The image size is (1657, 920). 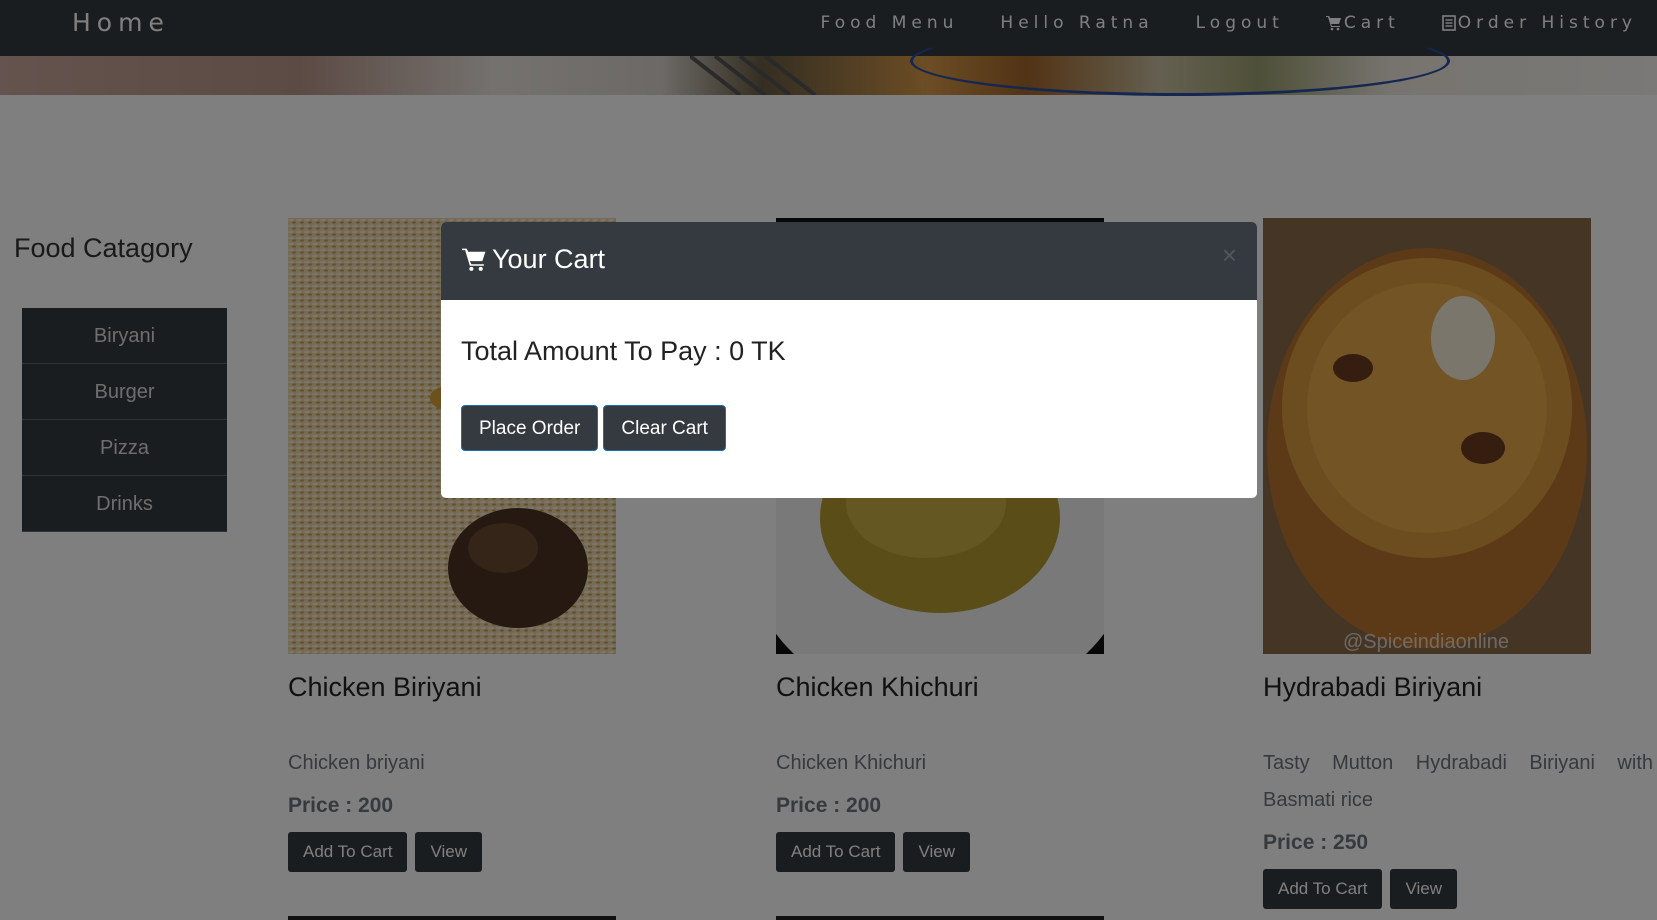 What do you see at coordinates (1229, 255) in the screenshot?
I see `close-icon: ×` at bounding box center [1229, 255].